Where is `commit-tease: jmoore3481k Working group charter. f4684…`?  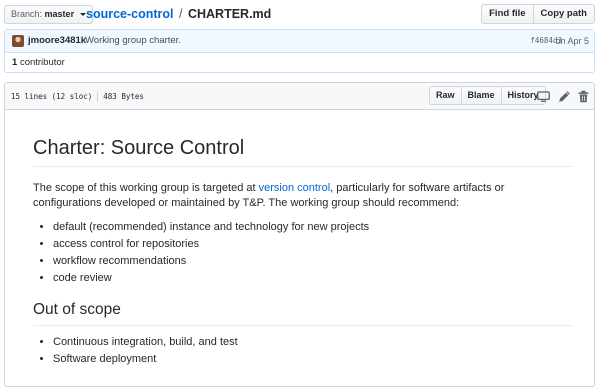 commit-tease: jmoore3481k Working group charter. f4684… is located at coordinates (299, 51).